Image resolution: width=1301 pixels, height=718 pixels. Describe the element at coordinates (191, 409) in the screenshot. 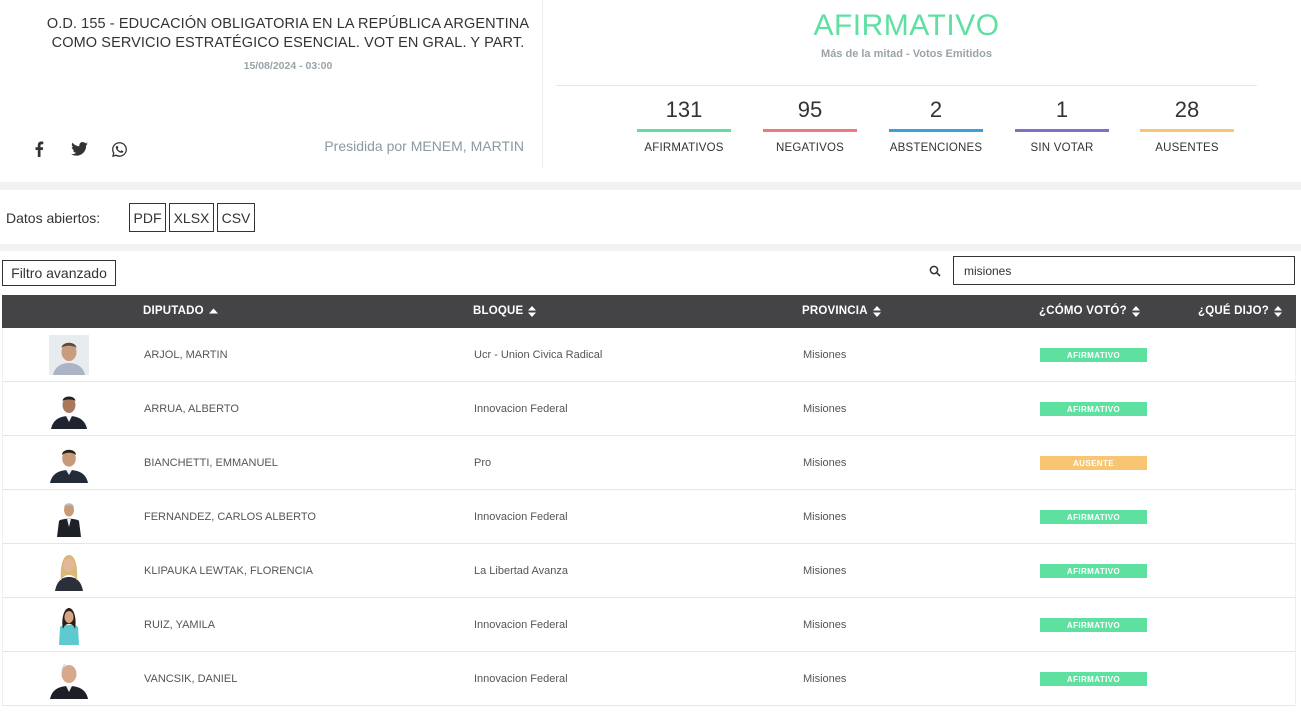

I see `deputy-name: ARRUA, ALBERTO` at that location.